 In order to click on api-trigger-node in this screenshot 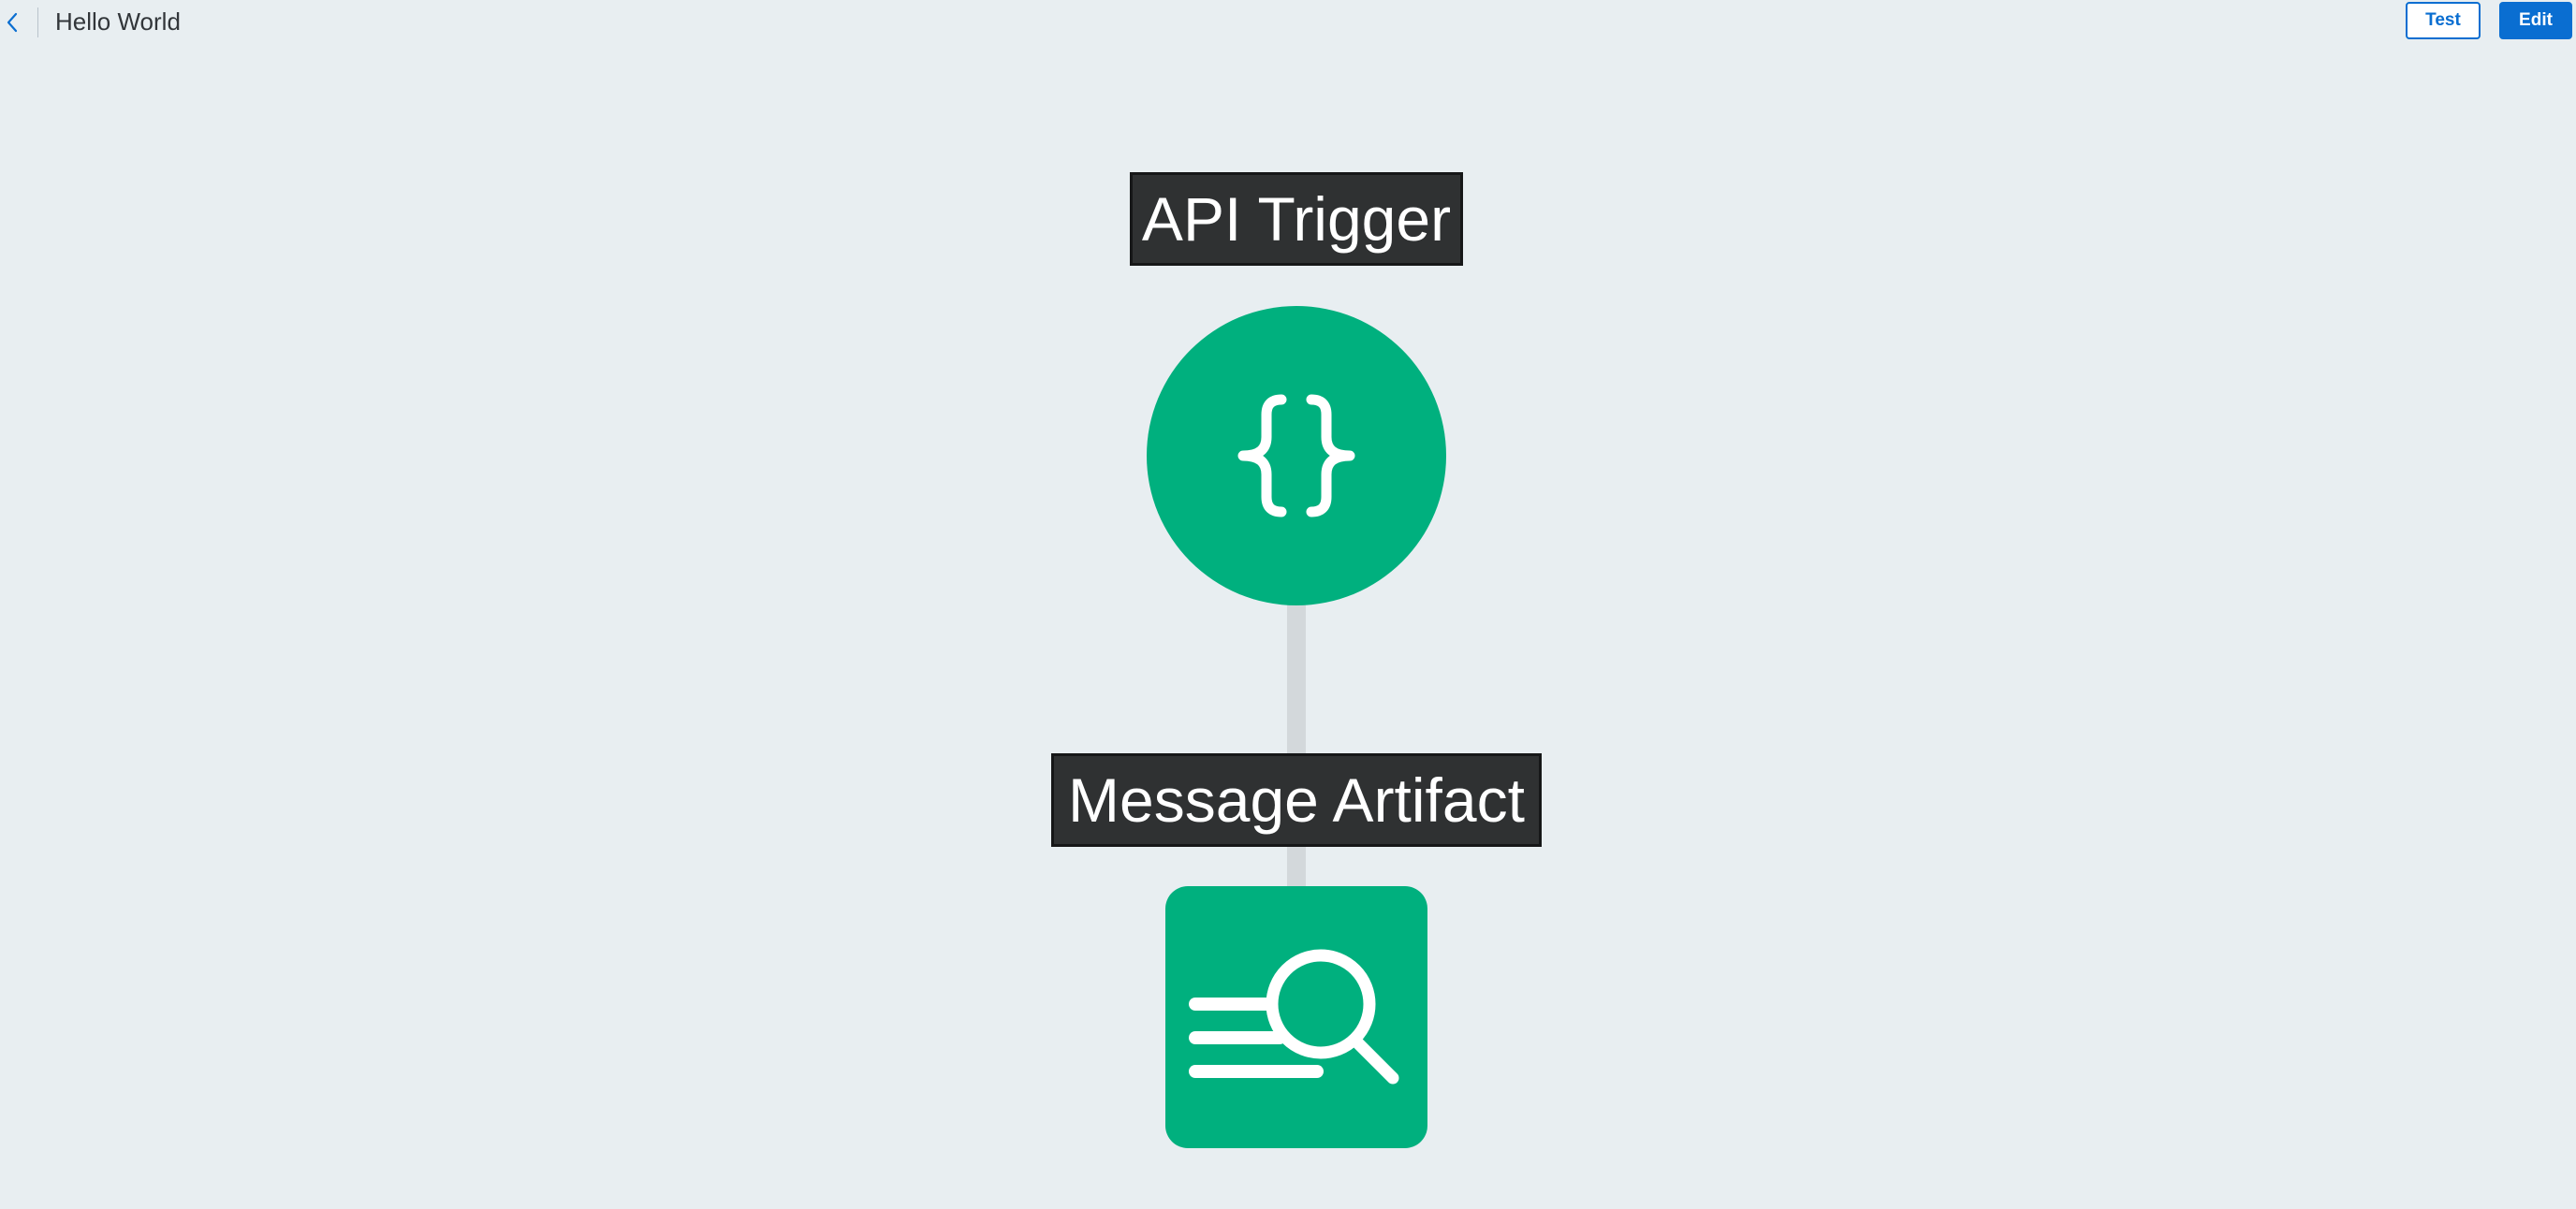, I will do `click(1296, 456)`.